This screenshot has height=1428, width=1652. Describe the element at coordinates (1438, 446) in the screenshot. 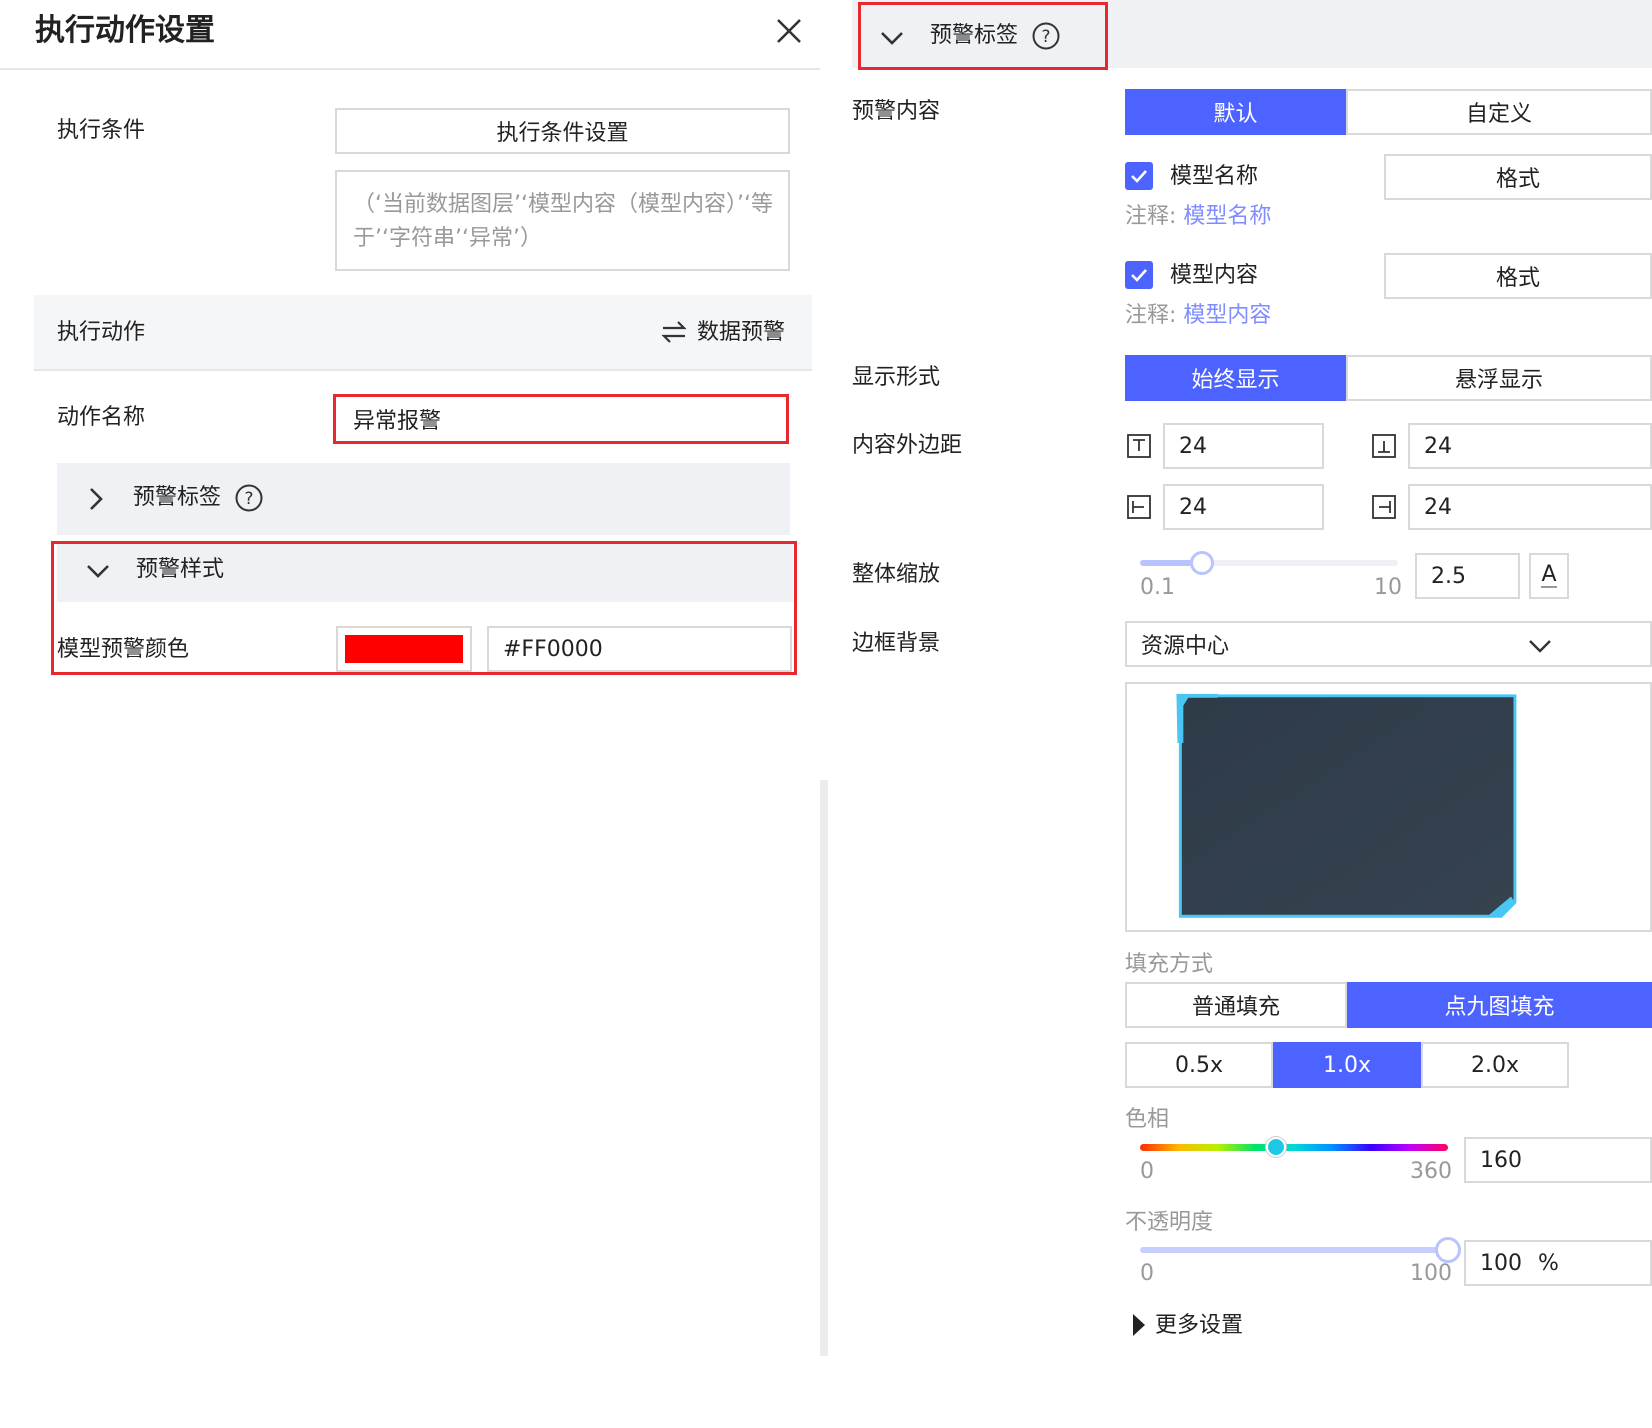

I see `padding-bottom-value: 24` at that location.